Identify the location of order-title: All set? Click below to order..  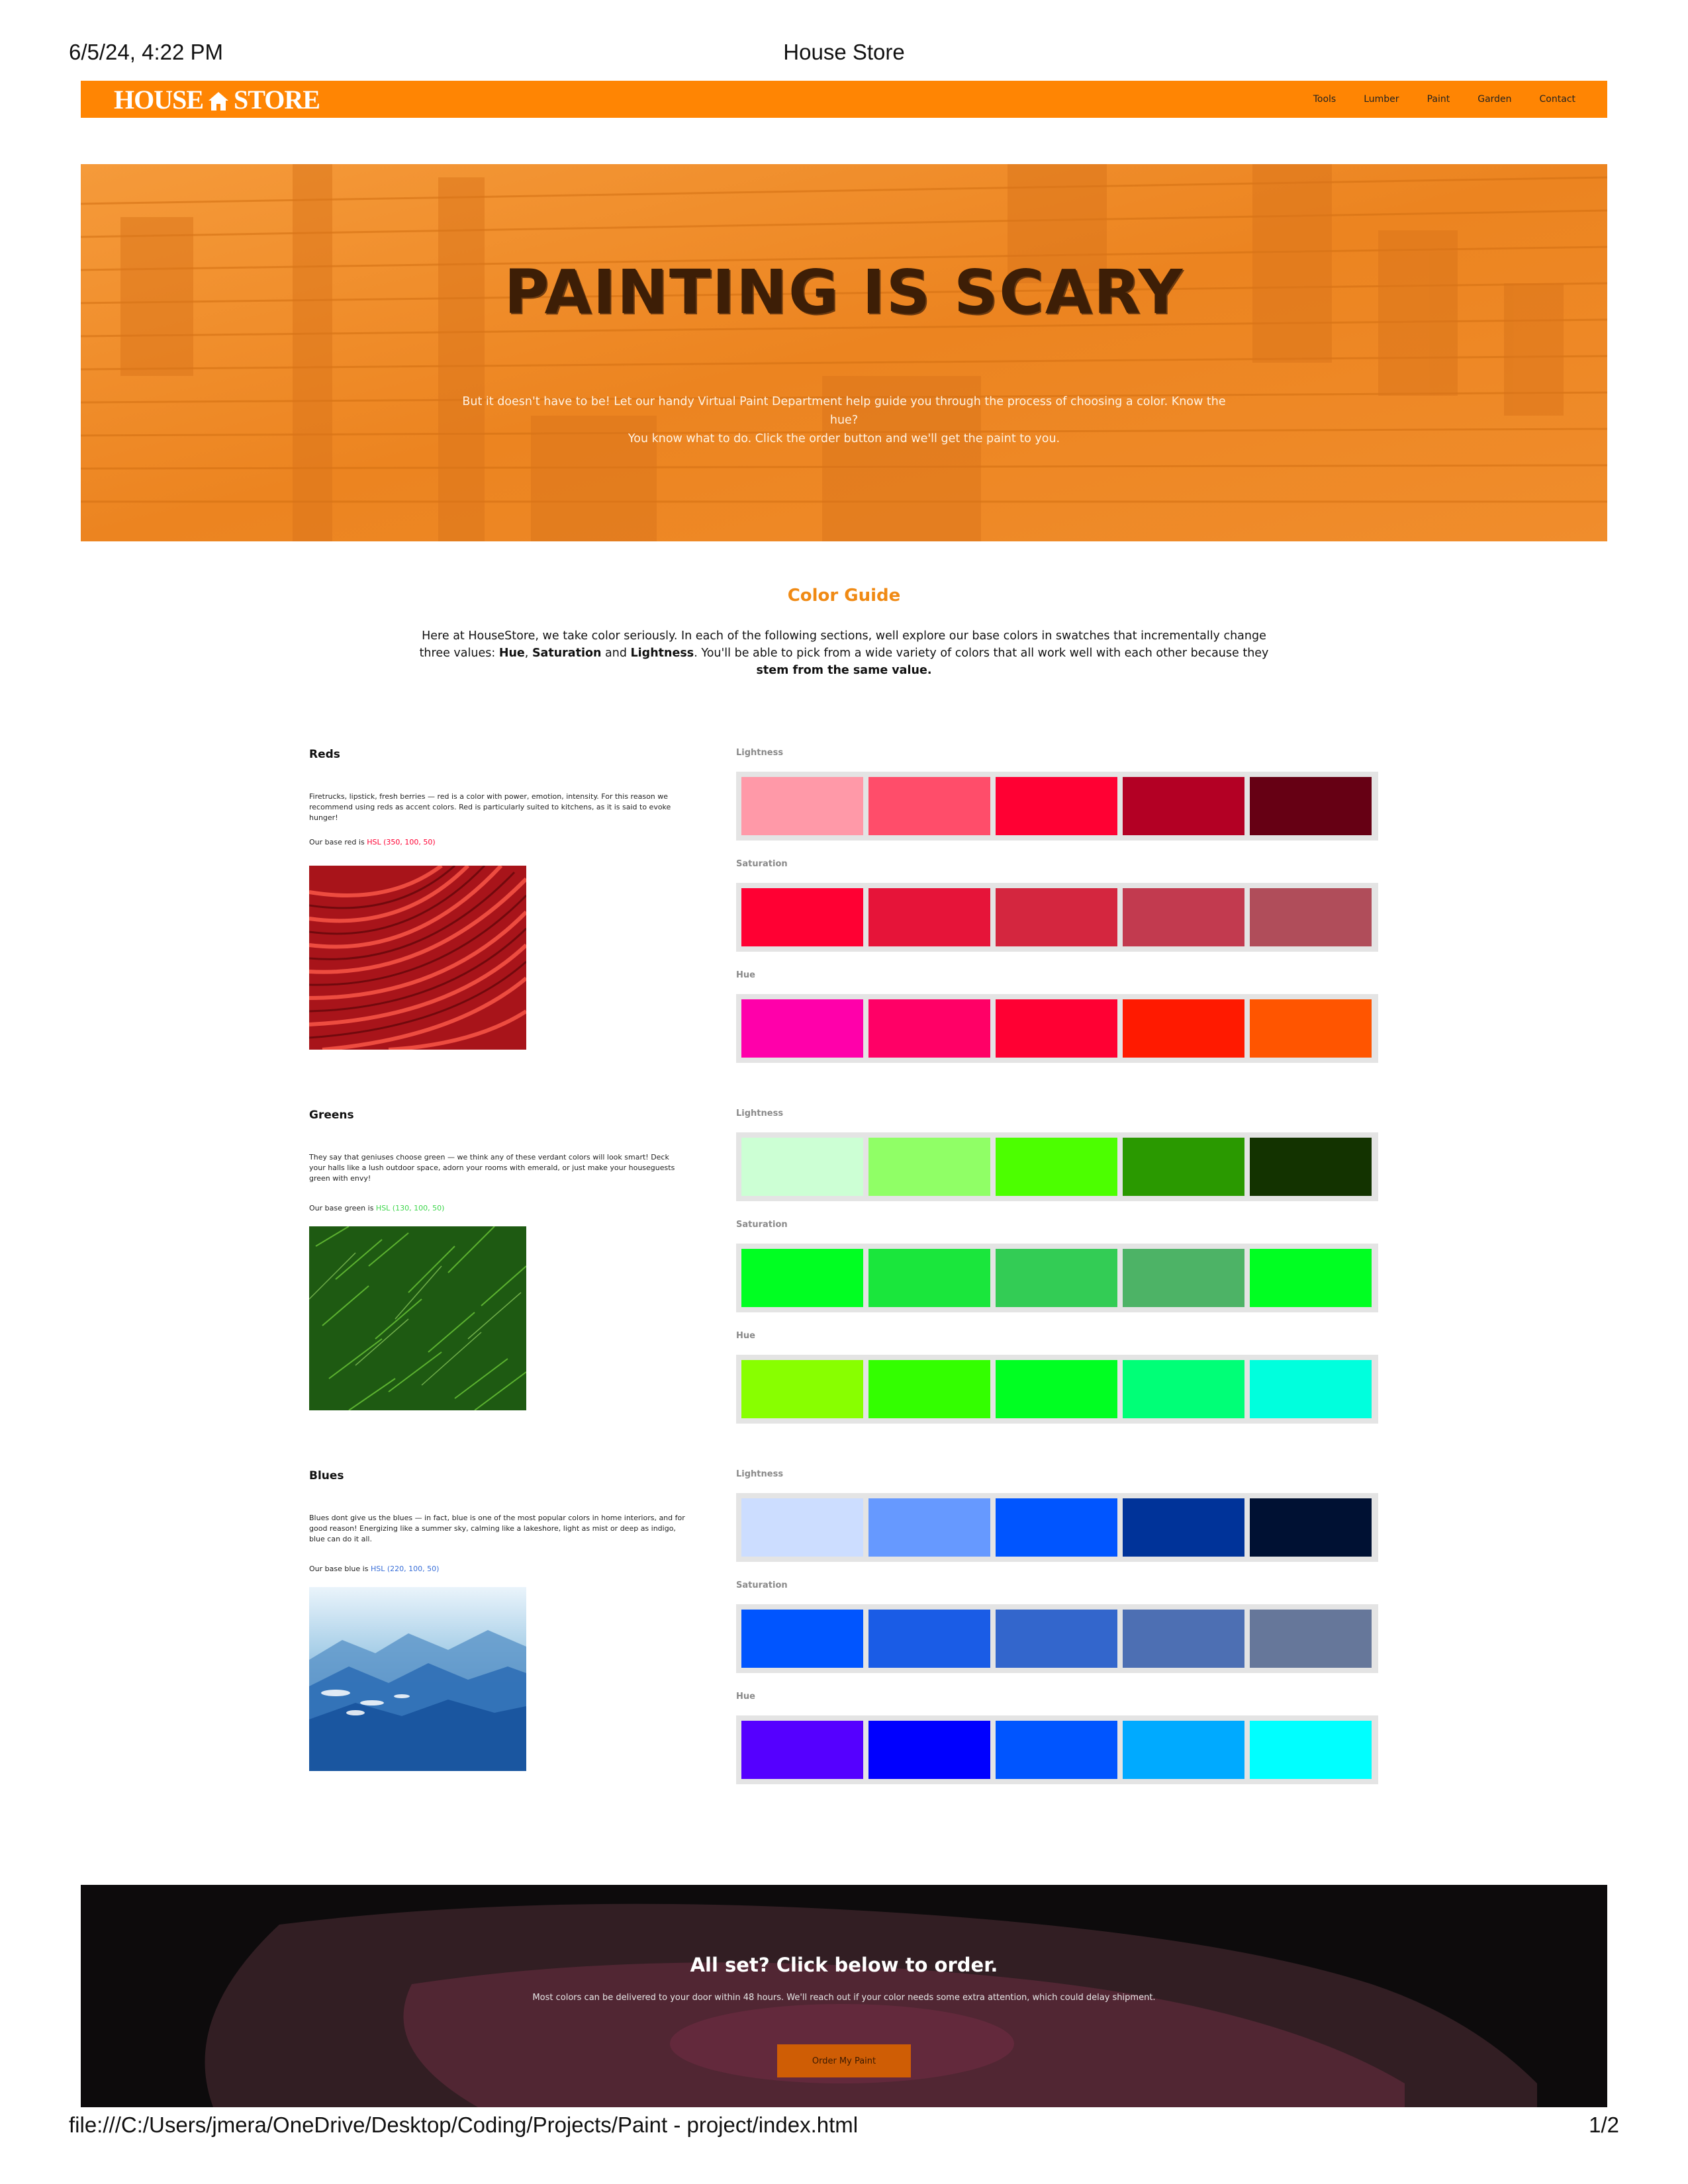
(844, 1965).